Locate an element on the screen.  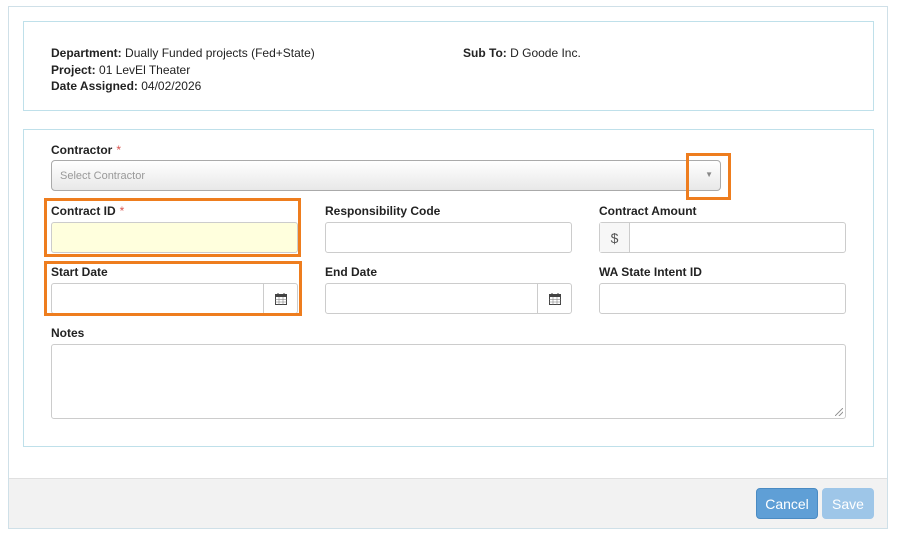
contractor-label-text: Contractor is located at coordinates (82, 150).